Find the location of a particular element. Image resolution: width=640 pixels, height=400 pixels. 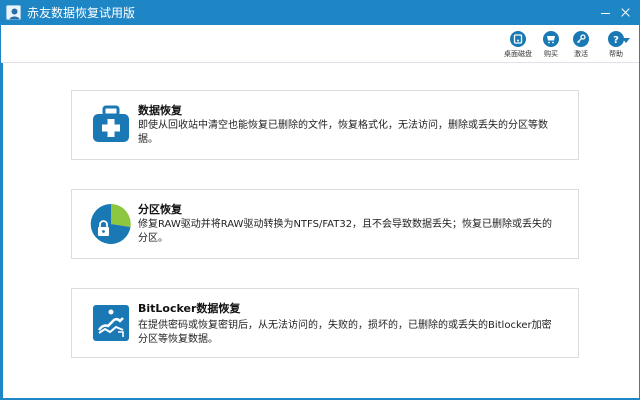

partition-pie-icon is located at coordinates (111, 224).